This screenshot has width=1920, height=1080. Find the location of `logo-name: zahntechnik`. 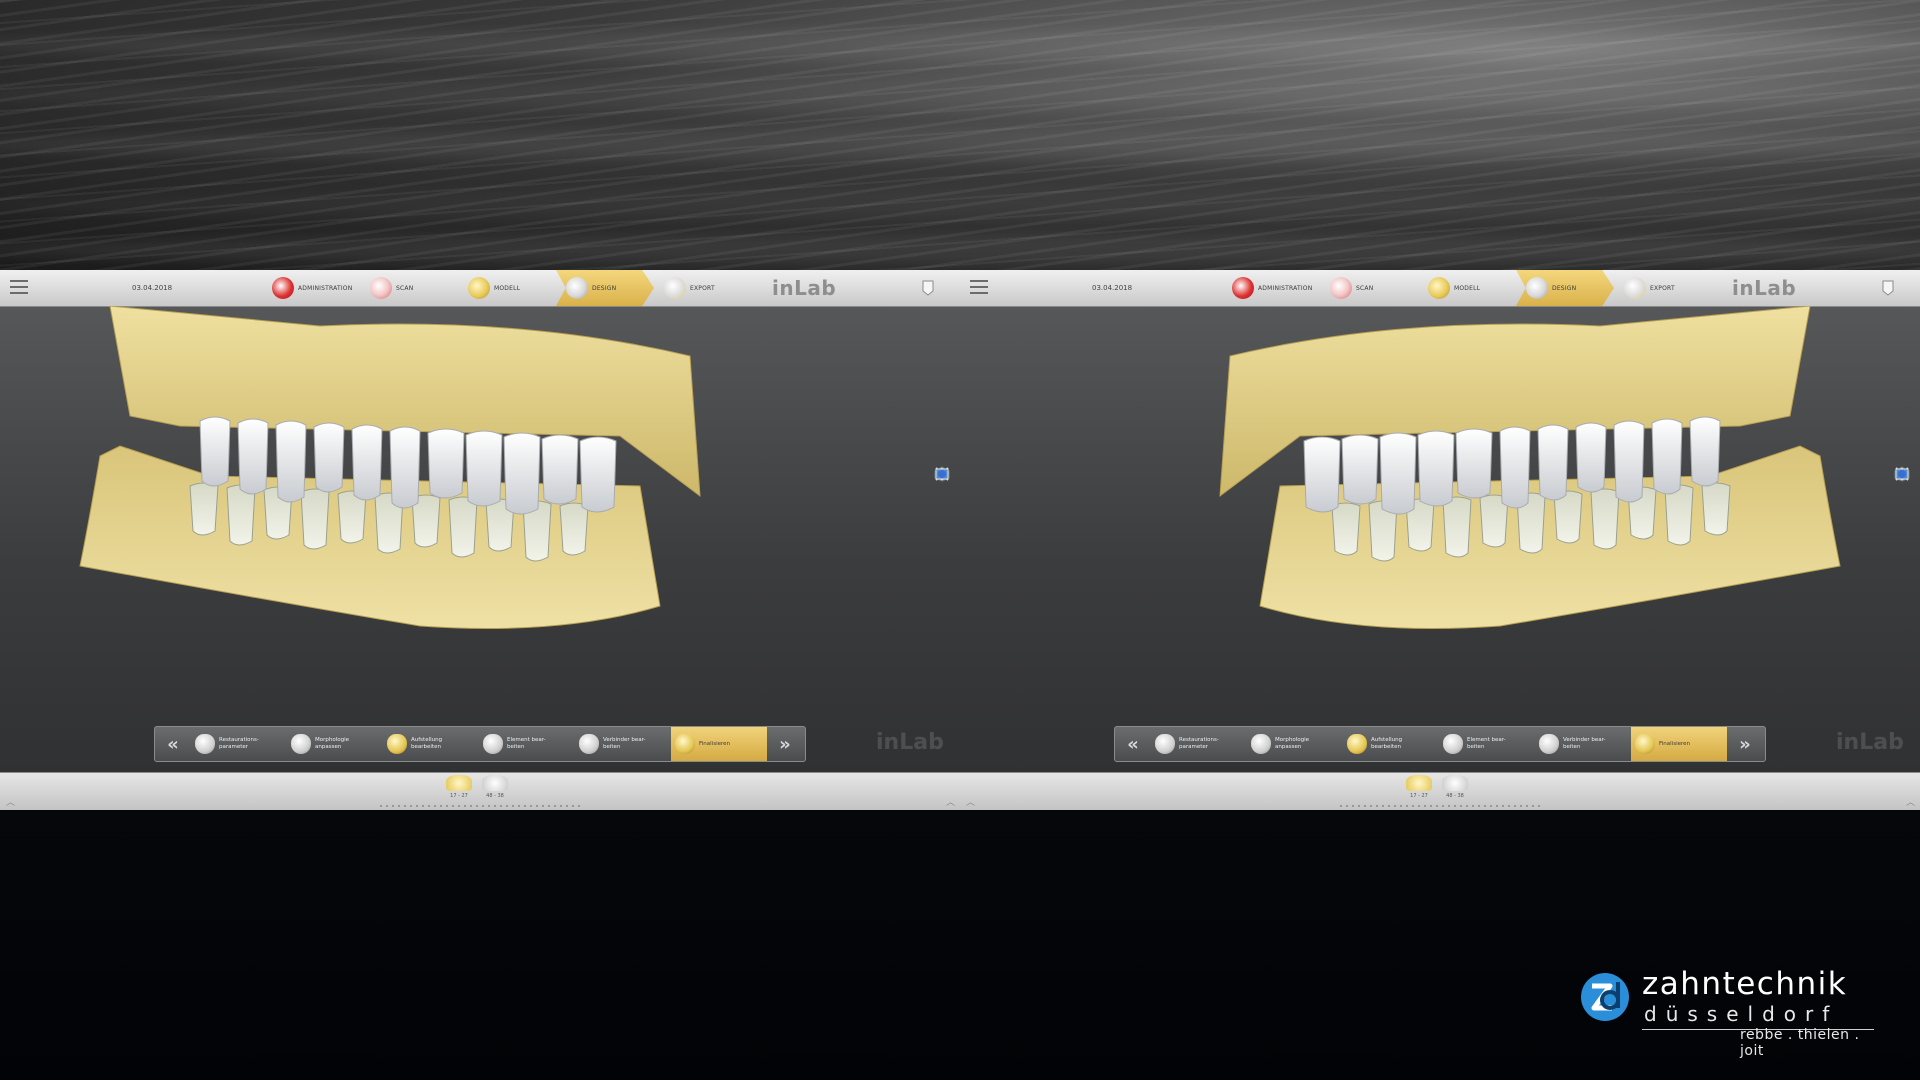

logo-name: zahntechnik is located at coordinates (1745, 984).